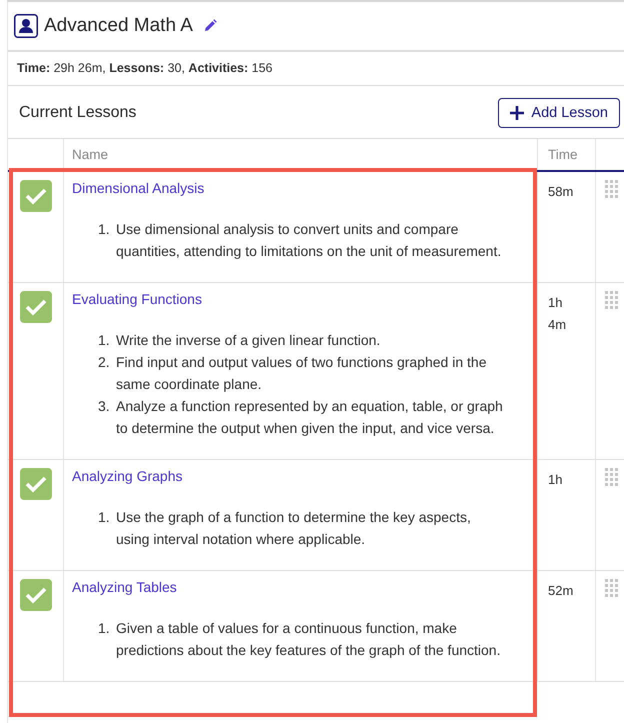 The height and width of the screenshot is (723, 624). What do you see at coordinates (309, 417) in the screenshot?
I see `objective-text: Analyze a function represented by an equation, table, or graph to determine the output when given the input, and vice versa.` at bounding box center [309, 417].